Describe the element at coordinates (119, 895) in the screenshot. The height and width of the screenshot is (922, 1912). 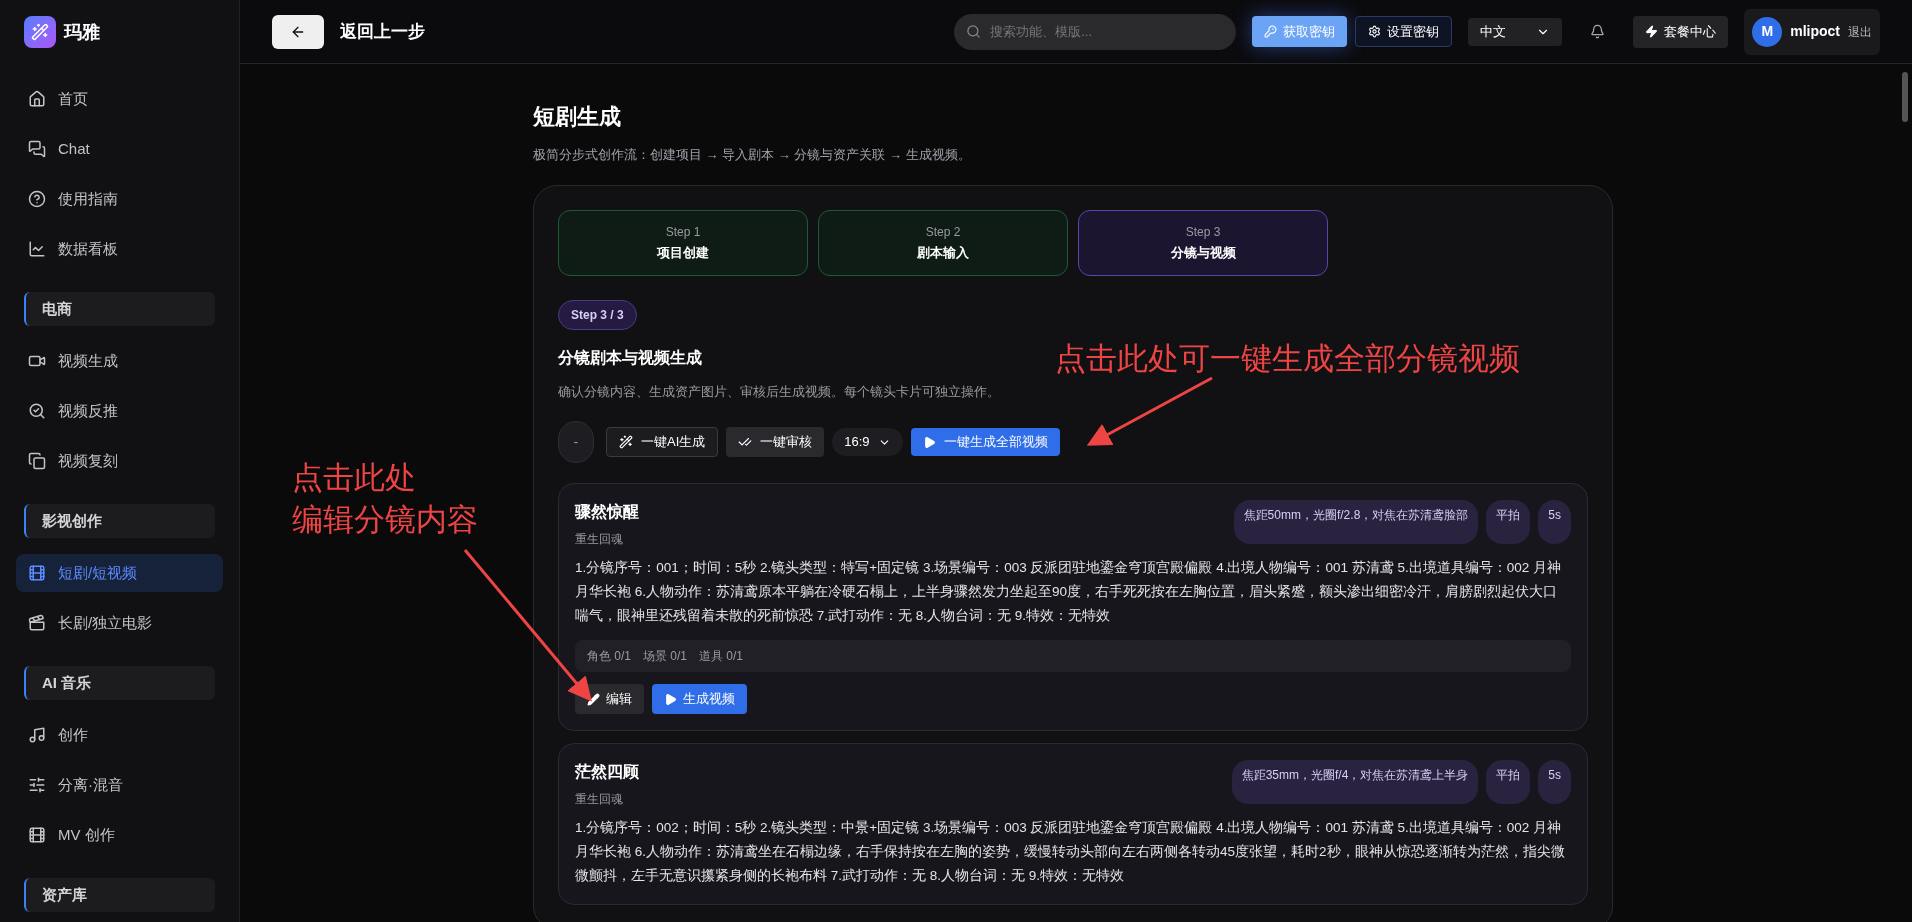
I see `sidebar-section-header: 资产库` at that location.